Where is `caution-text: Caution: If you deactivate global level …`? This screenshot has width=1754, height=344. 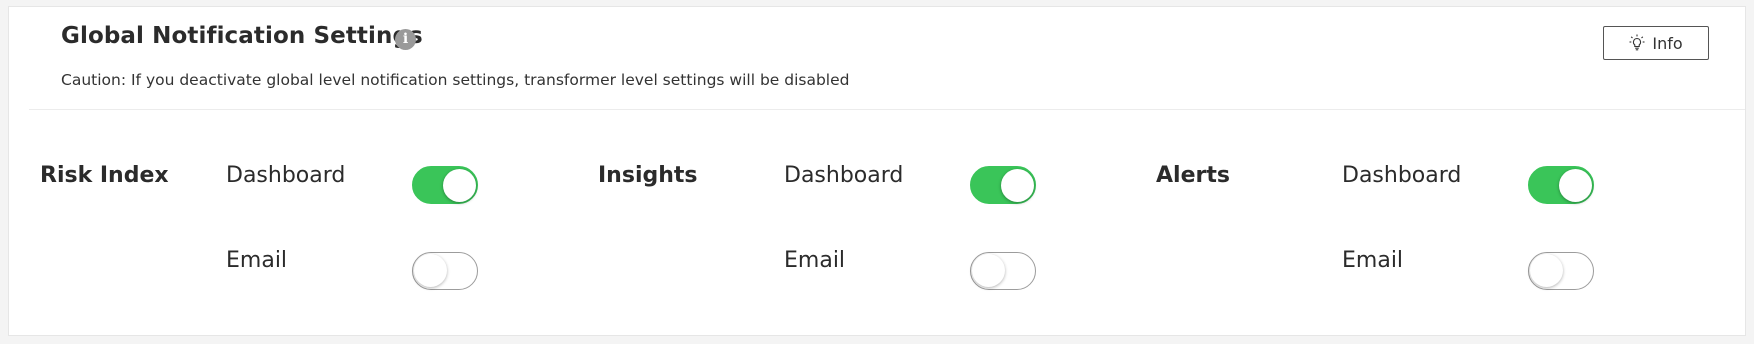
caution-text: Caution: If you deactivate global level … is located at coordinates (455, 80).